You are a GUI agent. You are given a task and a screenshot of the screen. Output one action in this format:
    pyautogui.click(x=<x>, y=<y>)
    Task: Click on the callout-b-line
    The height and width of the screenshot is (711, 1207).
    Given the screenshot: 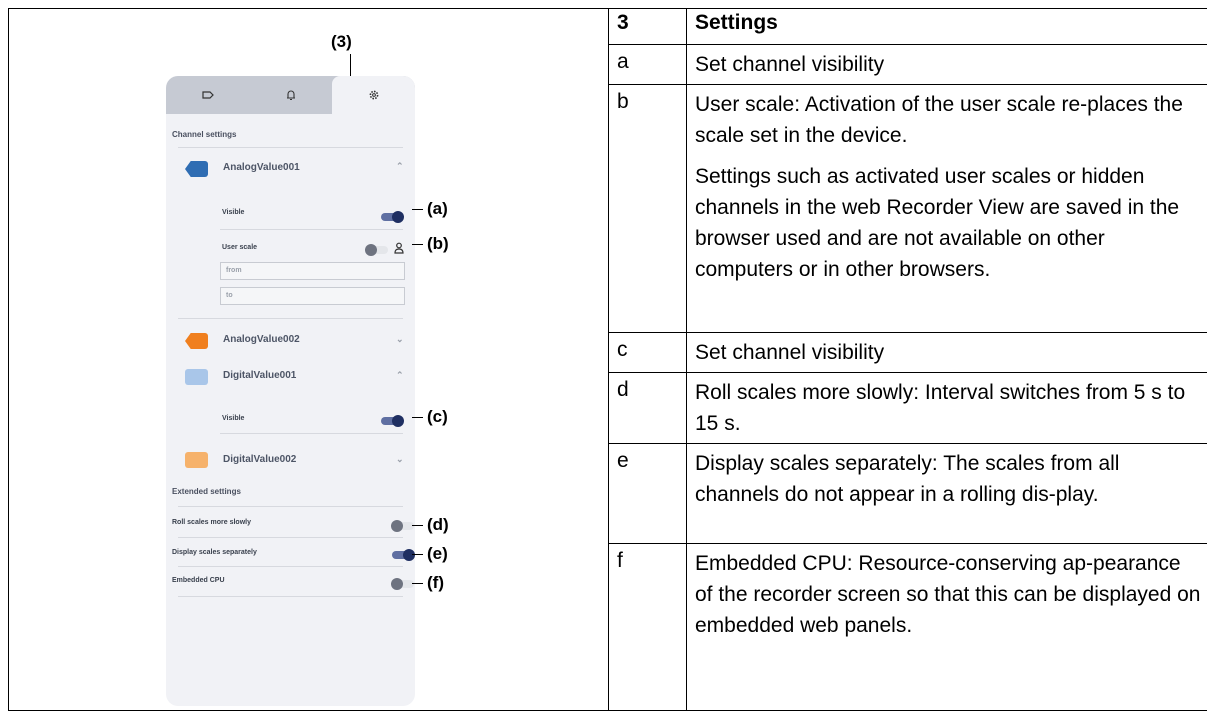 What is the action you would take?
    pyautogui.click(x=417, y=244)
    